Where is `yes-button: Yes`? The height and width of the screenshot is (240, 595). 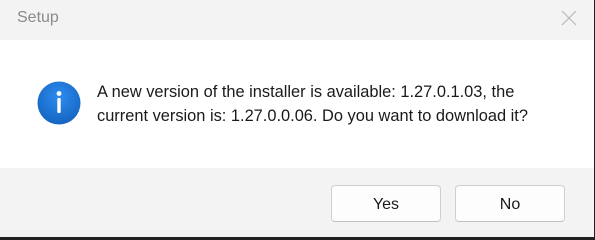
yes-button: Yes is located at coordinates (386, 203).